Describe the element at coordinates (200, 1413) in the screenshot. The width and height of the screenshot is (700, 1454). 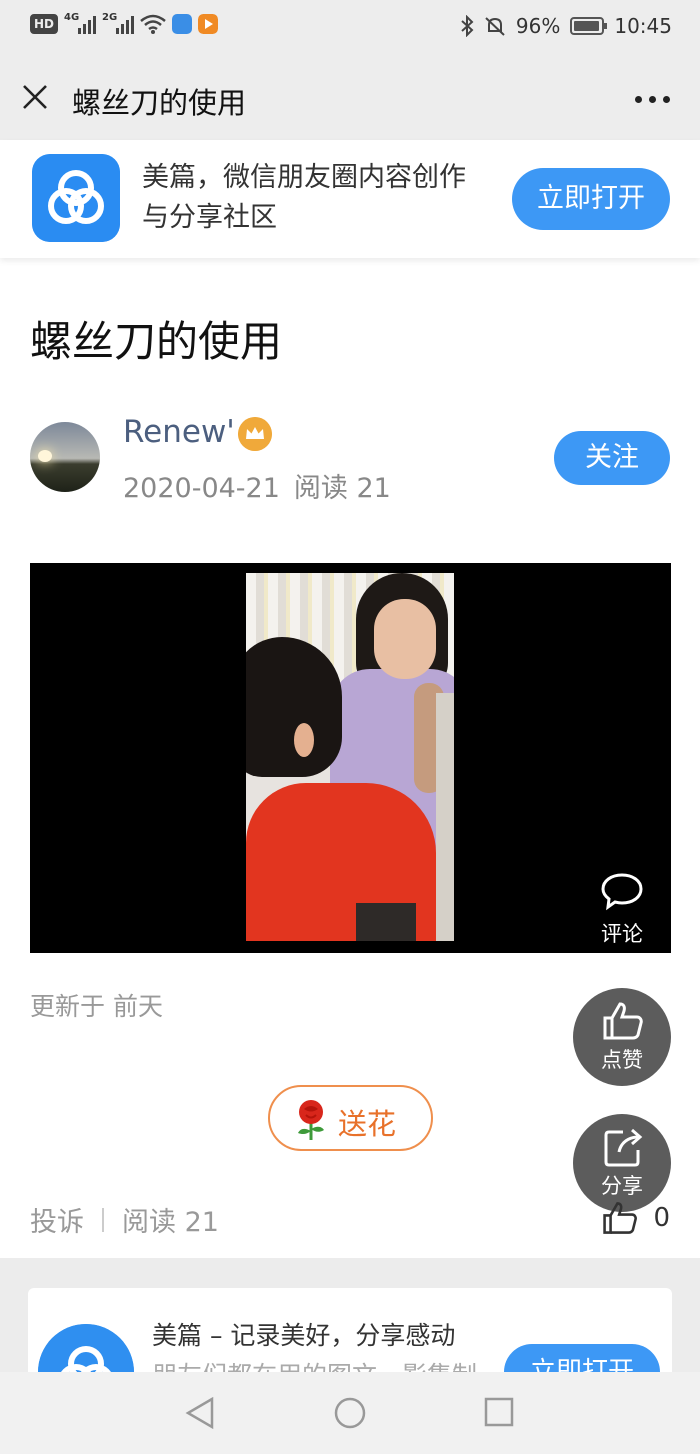
I see `back-icon` at that location.